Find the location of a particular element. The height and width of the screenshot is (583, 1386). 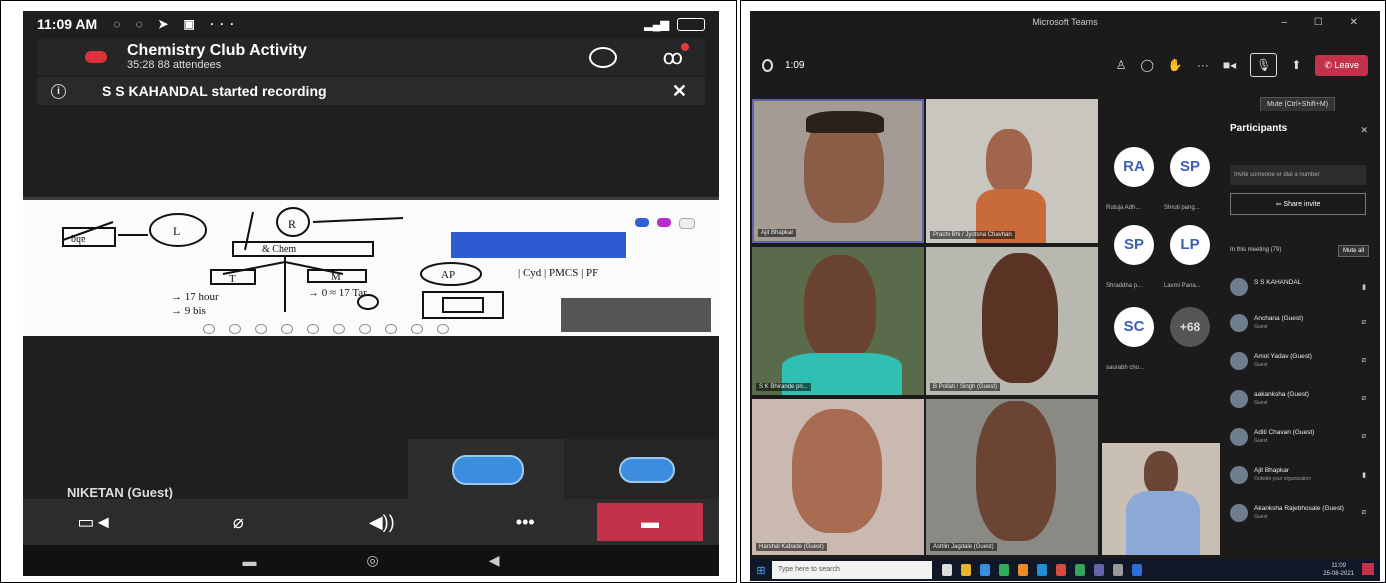

participant-name: aakanksha (Guest) is located at coordinates (1281, 394).